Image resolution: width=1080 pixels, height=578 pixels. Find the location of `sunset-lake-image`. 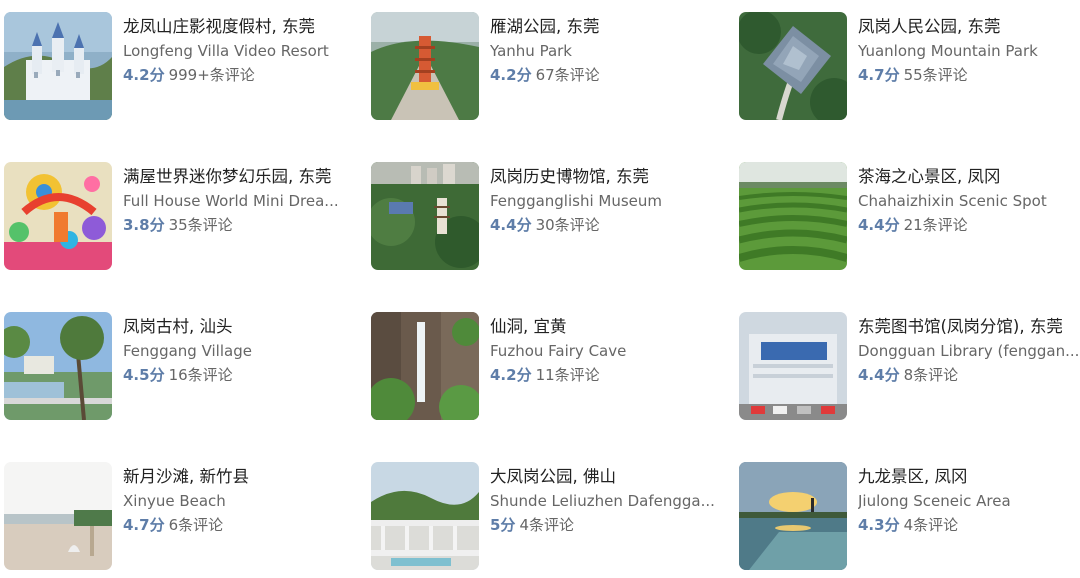

sunset-lake-image is located at coordinates (793, 516).